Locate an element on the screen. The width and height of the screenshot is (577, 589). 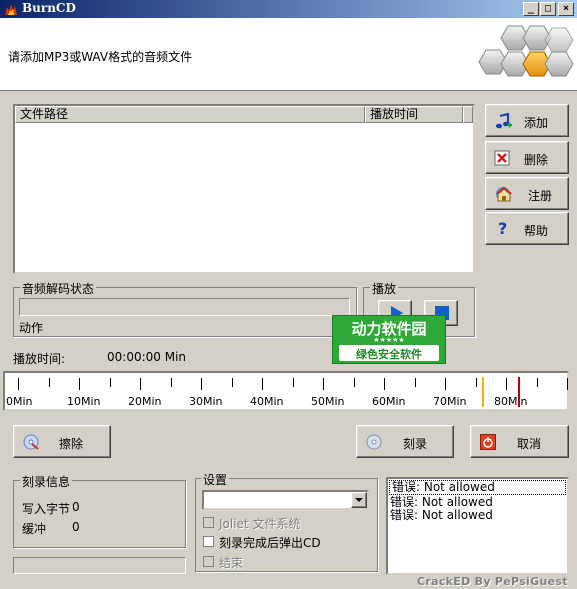
register-button-label: 注册 is located at coordinates (540, 196).